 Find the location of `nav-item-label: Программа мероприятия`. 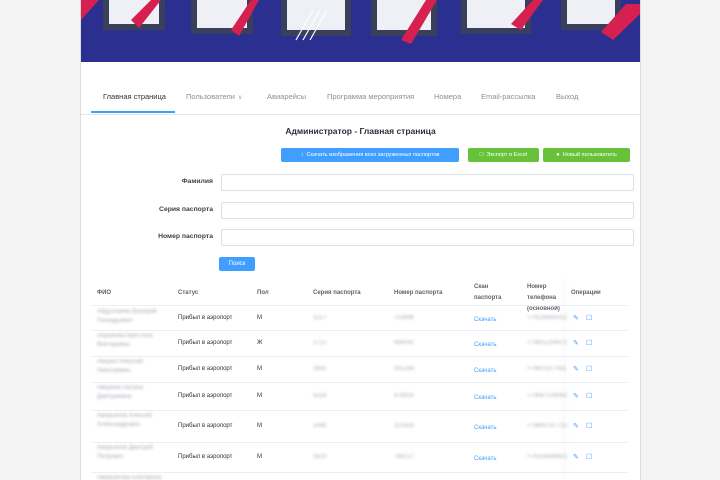

nav-item-label: Программа мероприятия is located at coordinates (371, 96).